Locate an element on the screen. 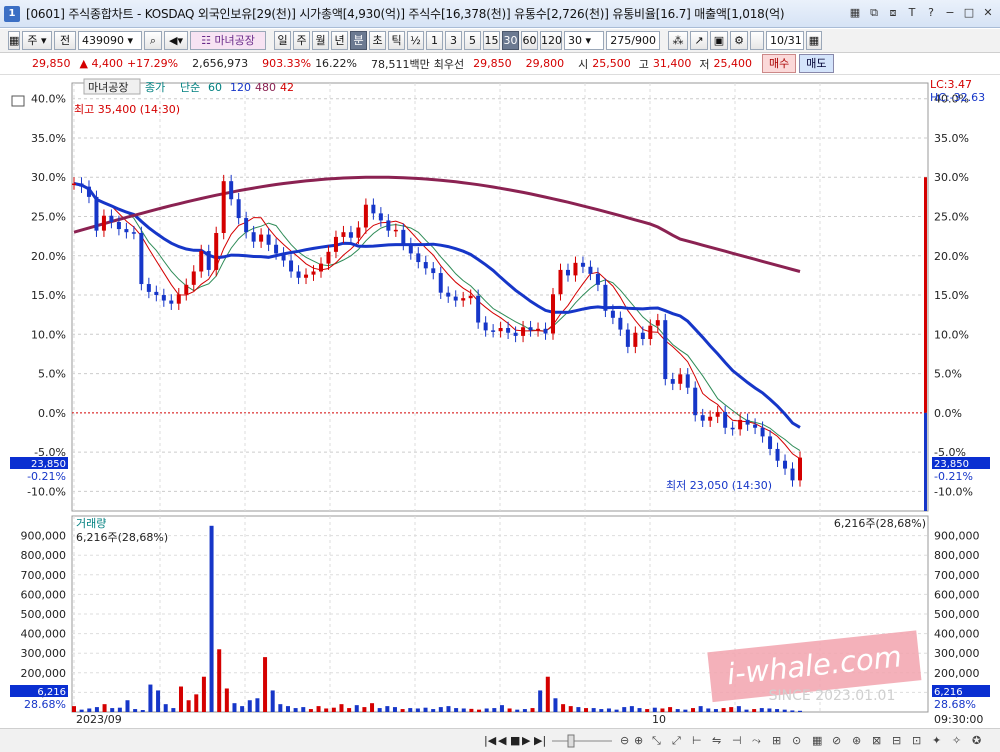 The height and width of the screenshot is (752, 1000). chart-tool-12-icon: ⊠ is located at coordinates (876, 740).